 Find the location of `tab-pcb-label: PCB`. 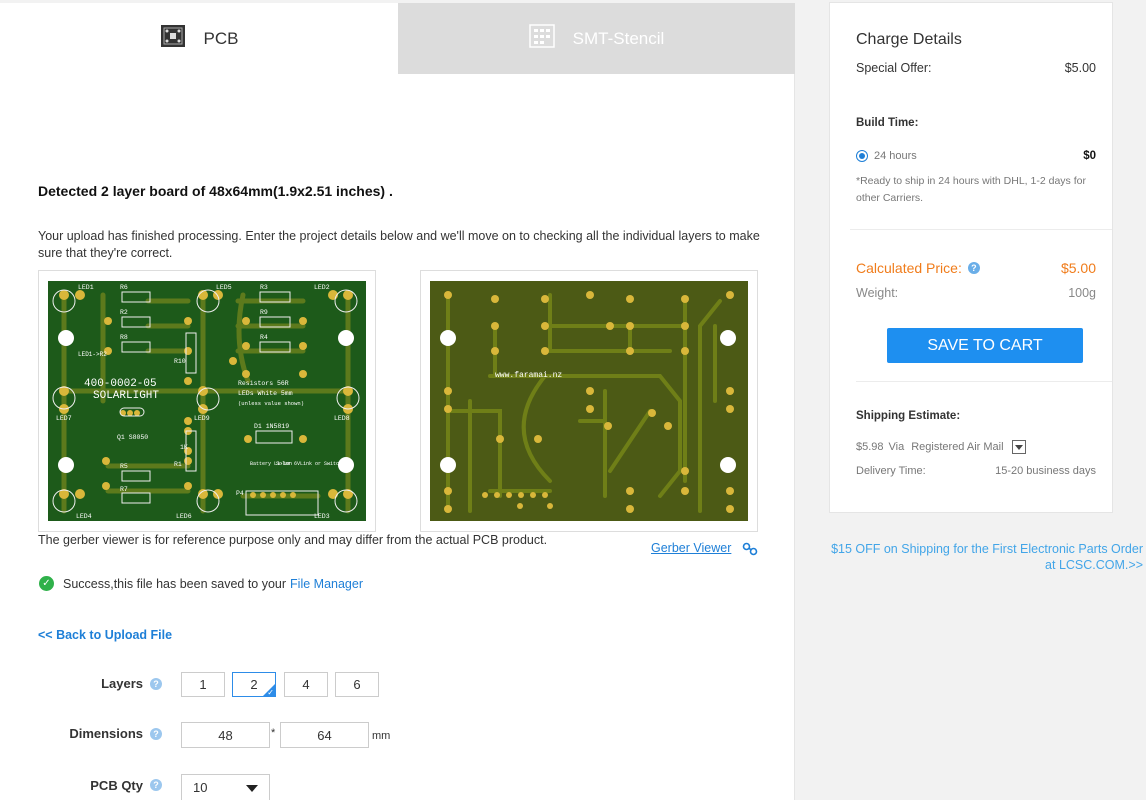

tab-pcb-label: PCB is located at coordinates (221, 38).